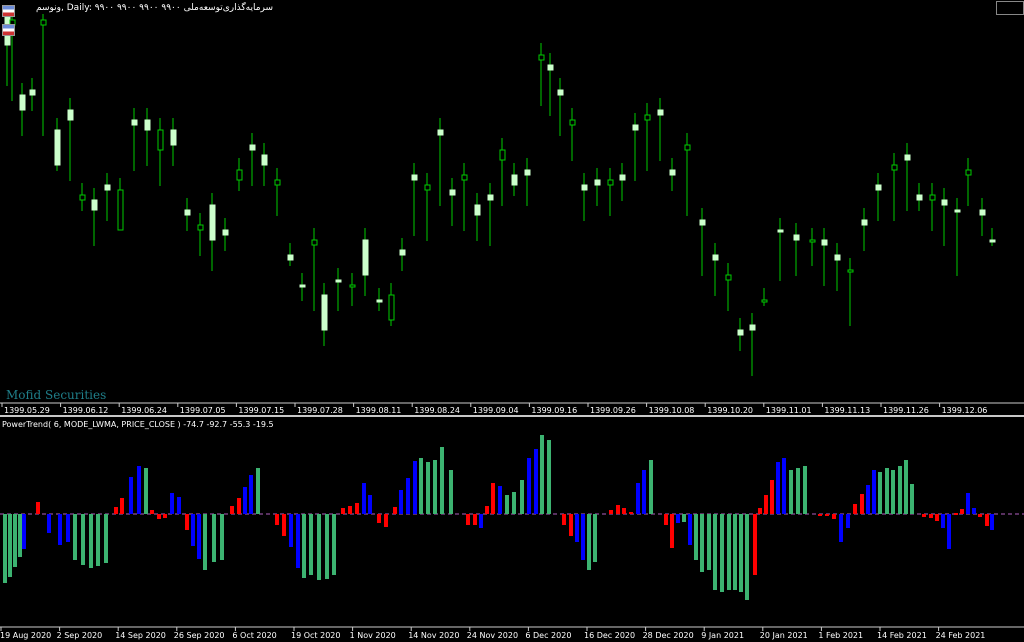  What do you see at coordinates (1010, 8) in the screenshot?
I see `chart-mode-box` at bounding box center [1010, 8].